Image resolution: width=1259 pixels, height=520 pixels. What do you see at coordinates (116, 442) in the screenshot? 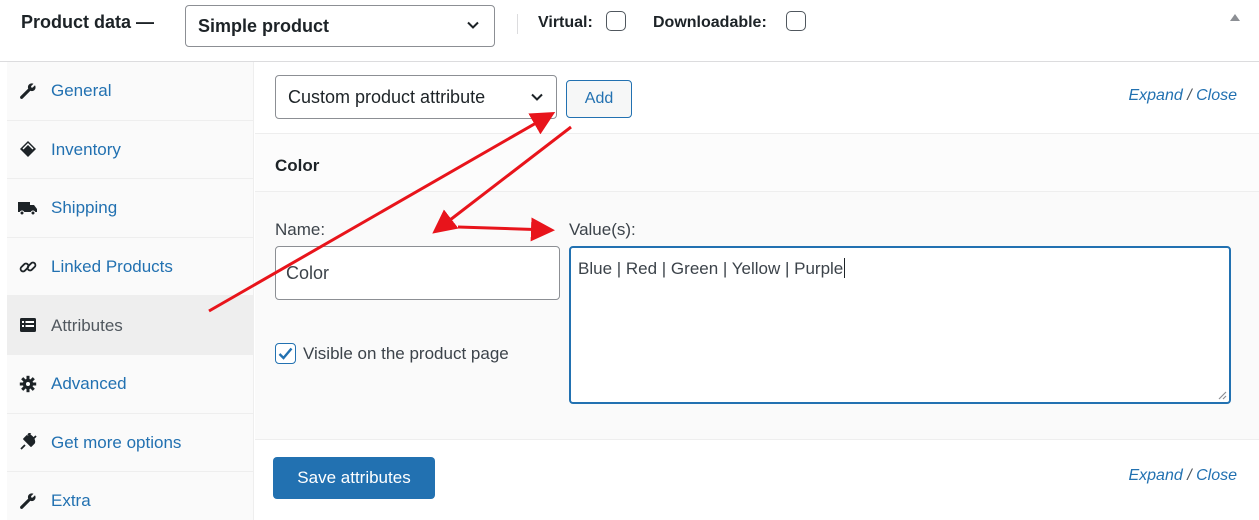
I see `tab-label: Get more options` at bounding box center [116, 442].